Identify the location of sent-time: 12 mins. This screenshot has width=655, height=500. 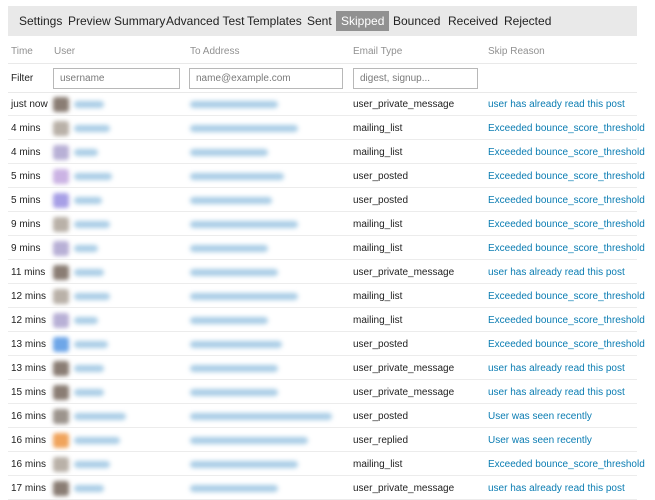
(29, 296).